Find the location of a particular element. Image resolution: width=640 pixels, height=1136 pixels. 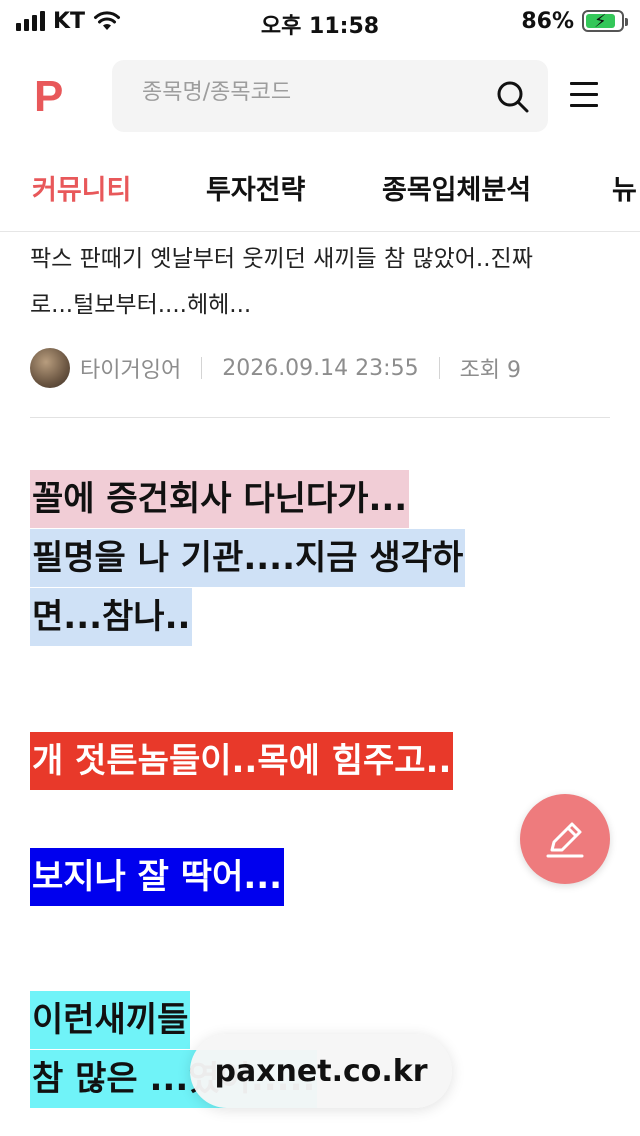

view-count: 조회 9 is located at coordinates (490, 370).